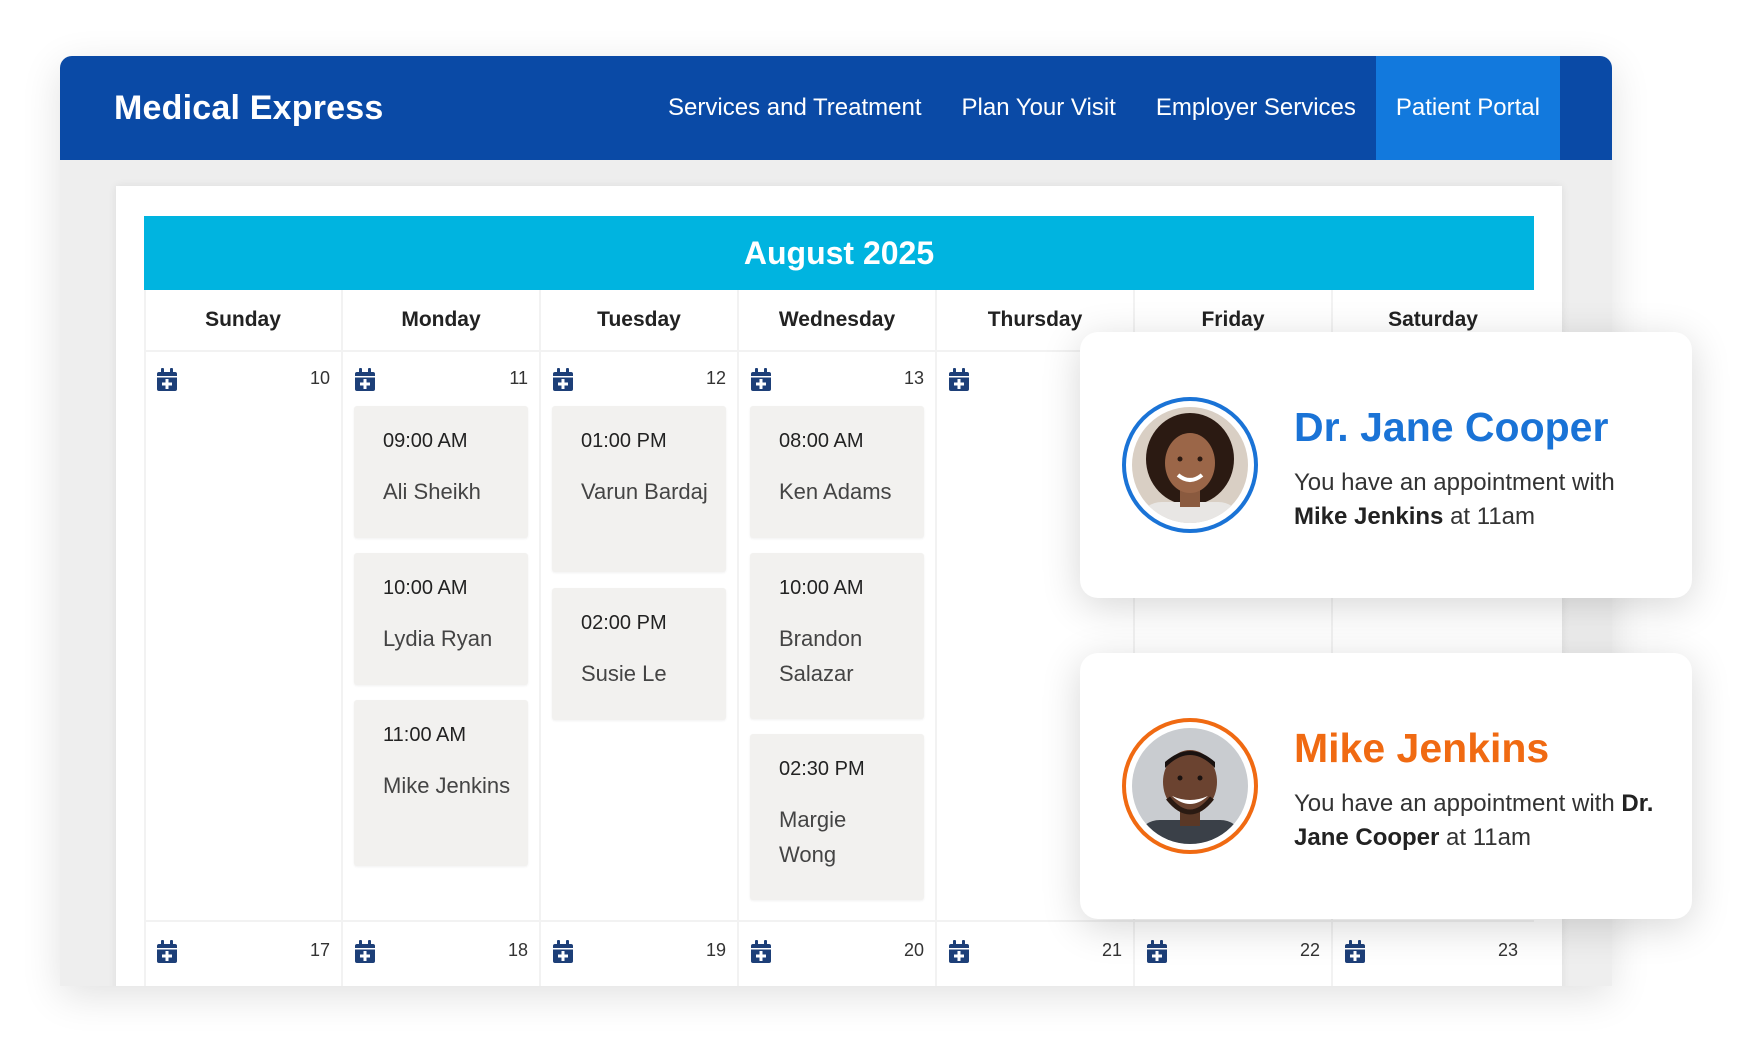 This screenshot has width=1750, height=1048. I want to click on appointment-time: 08:00 AM, so click(821, 441).